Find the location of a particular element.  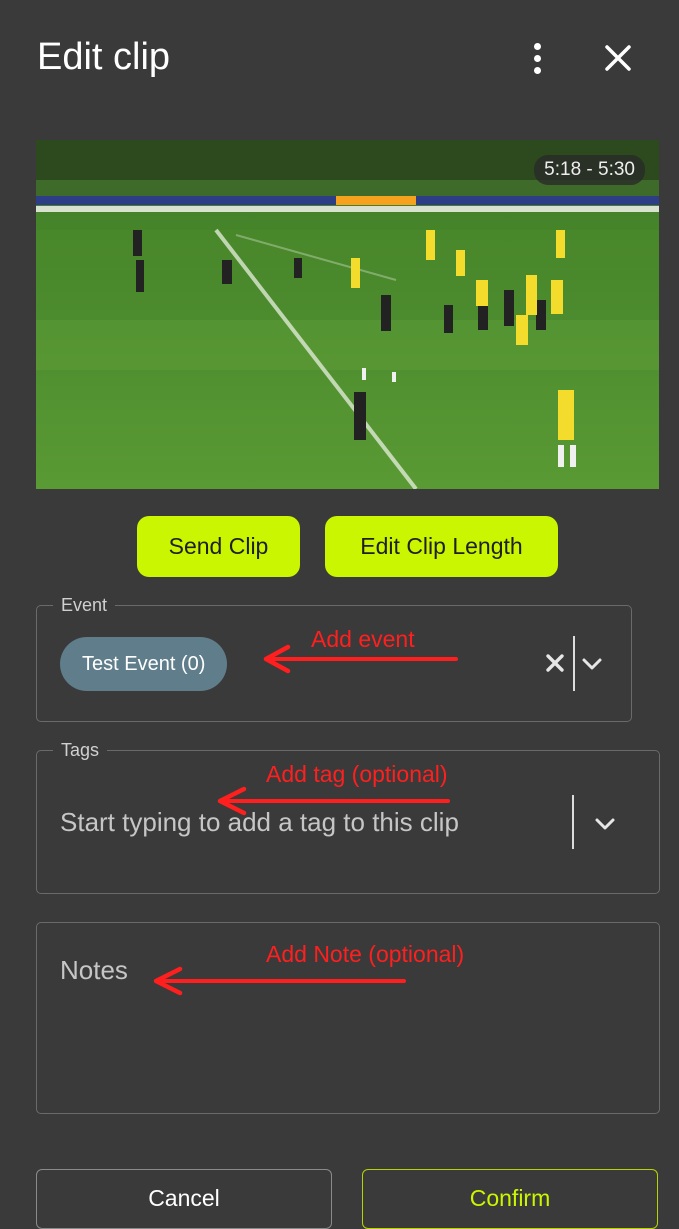

close-icon is located at coordinates (618, 58).